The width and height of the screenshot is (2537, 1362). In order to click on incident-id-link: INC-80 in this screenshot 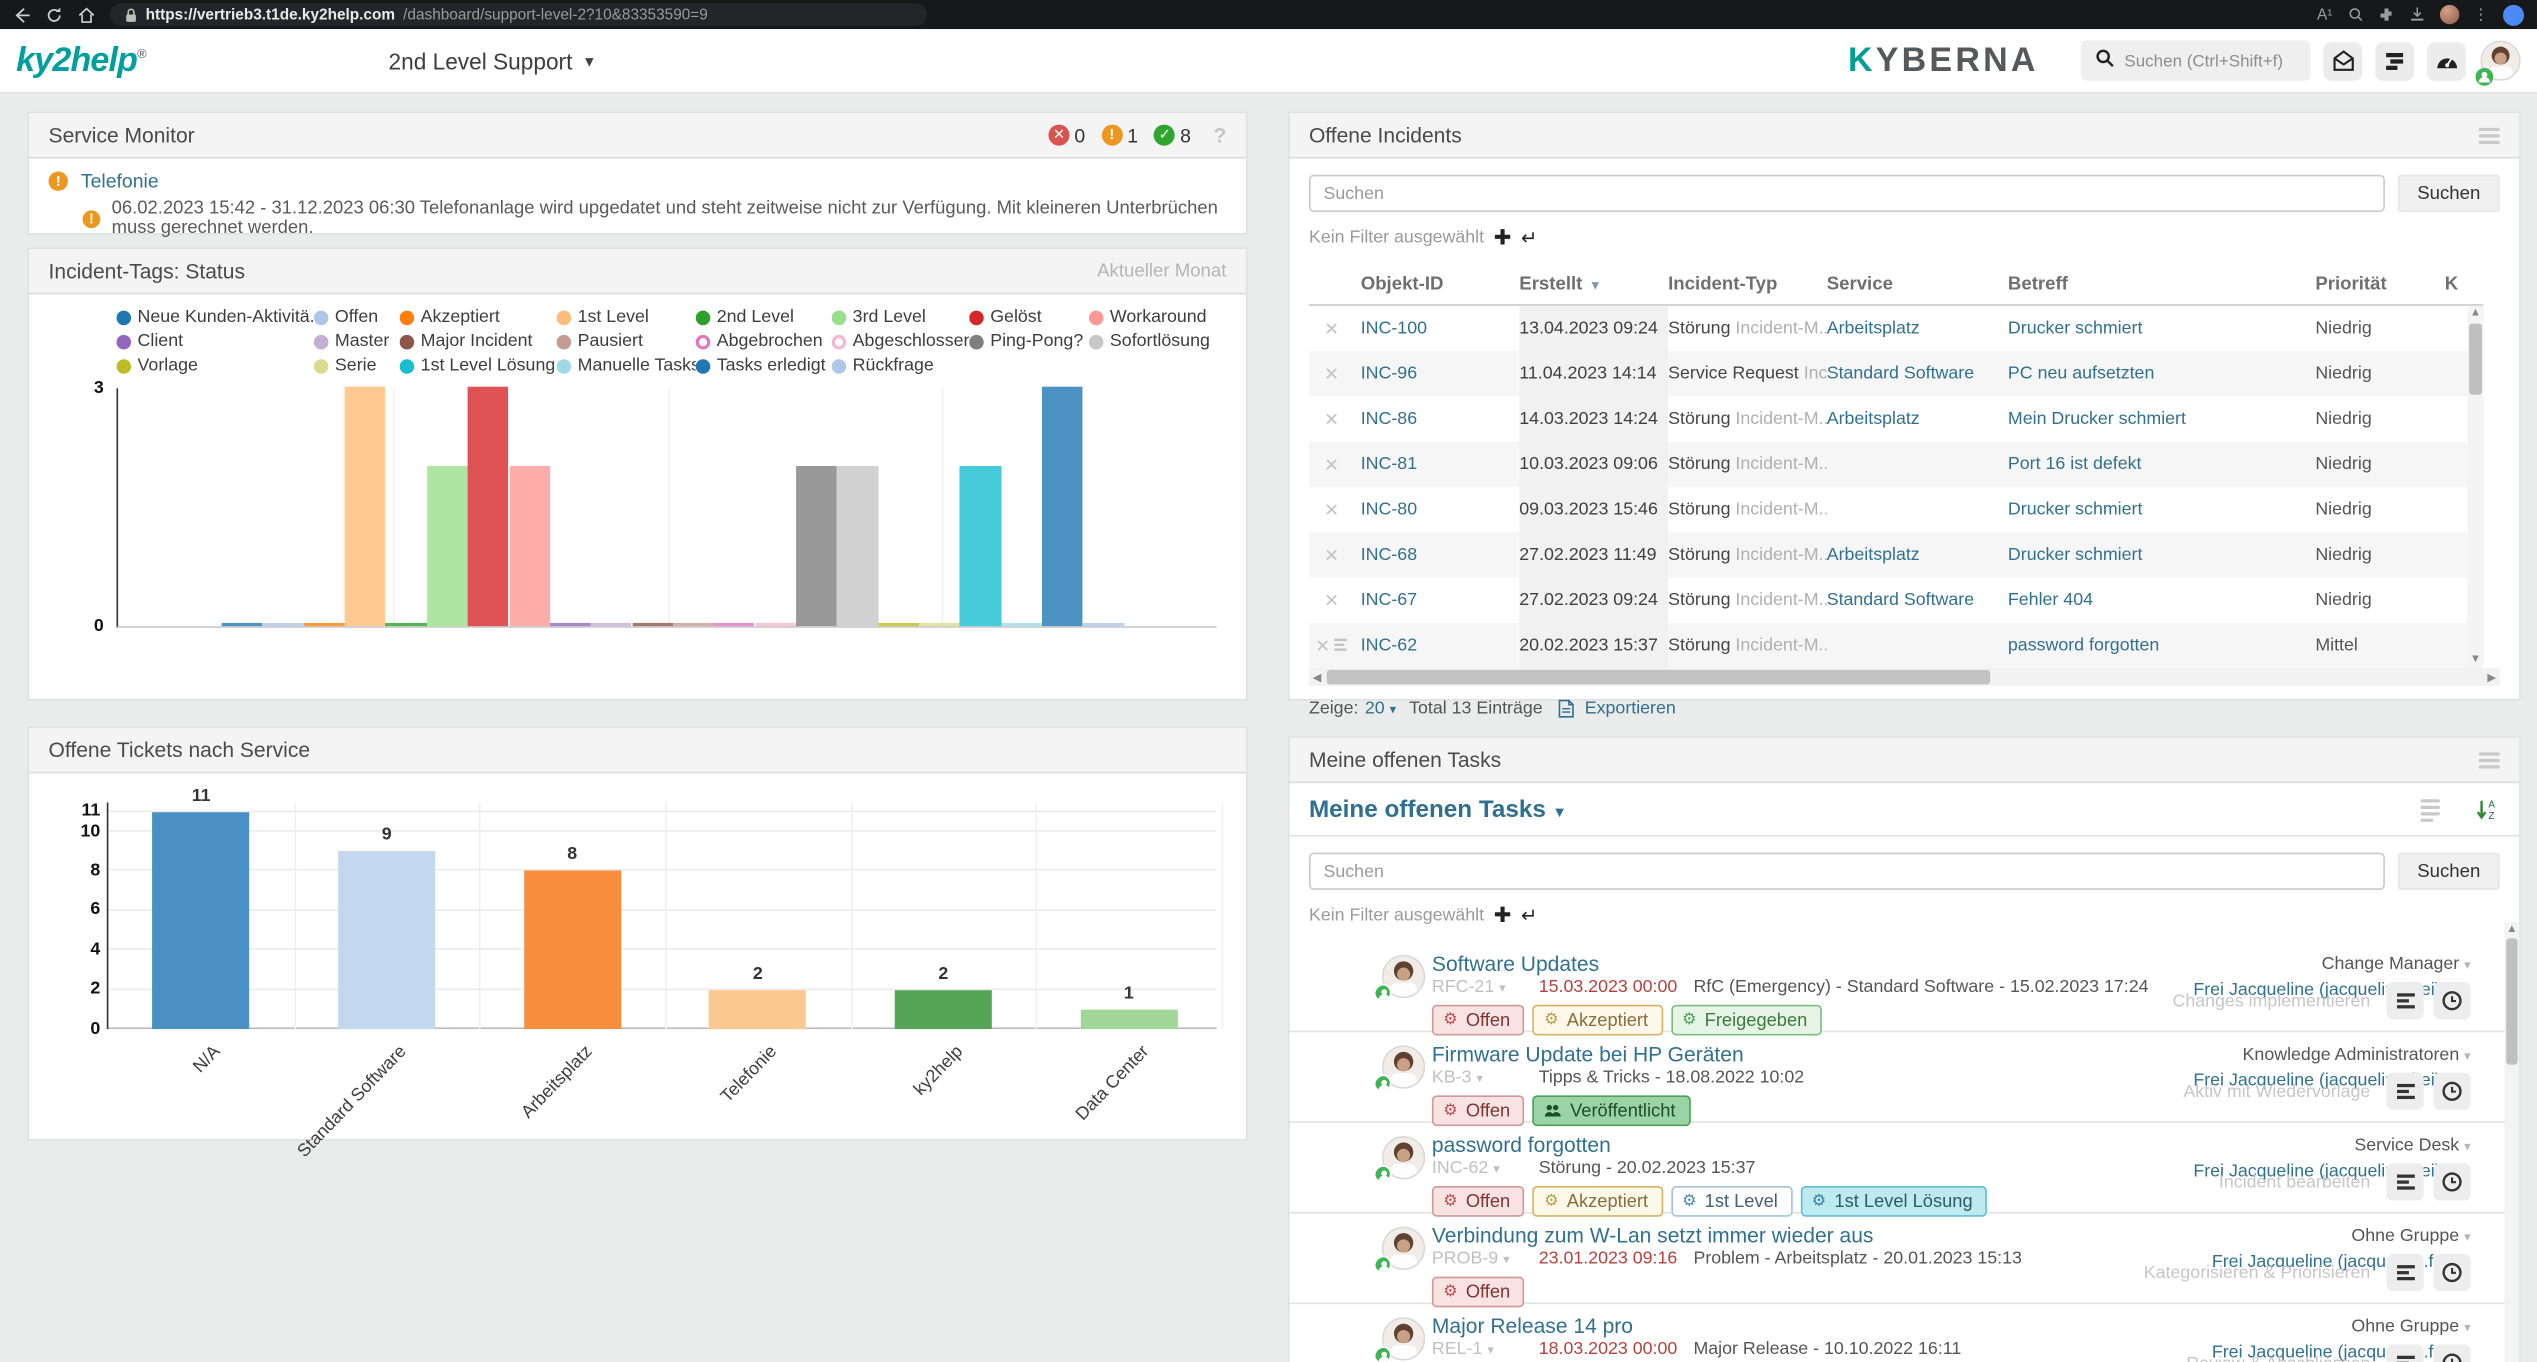, I will do `click(1389, 509)`.